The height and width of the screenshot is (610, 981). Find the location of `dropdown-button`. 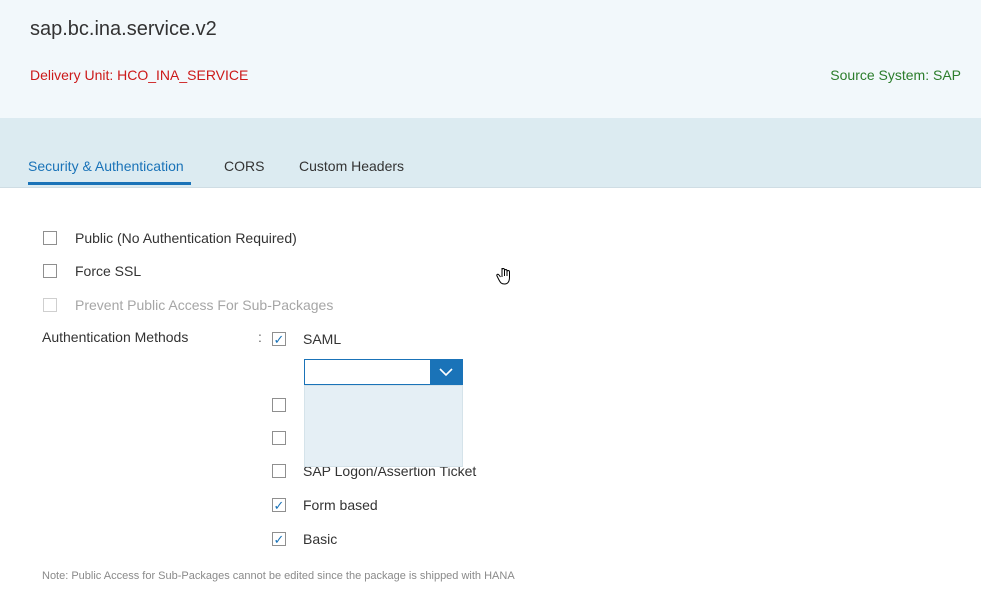

dropdown-button is located at coordinates (446, 372).